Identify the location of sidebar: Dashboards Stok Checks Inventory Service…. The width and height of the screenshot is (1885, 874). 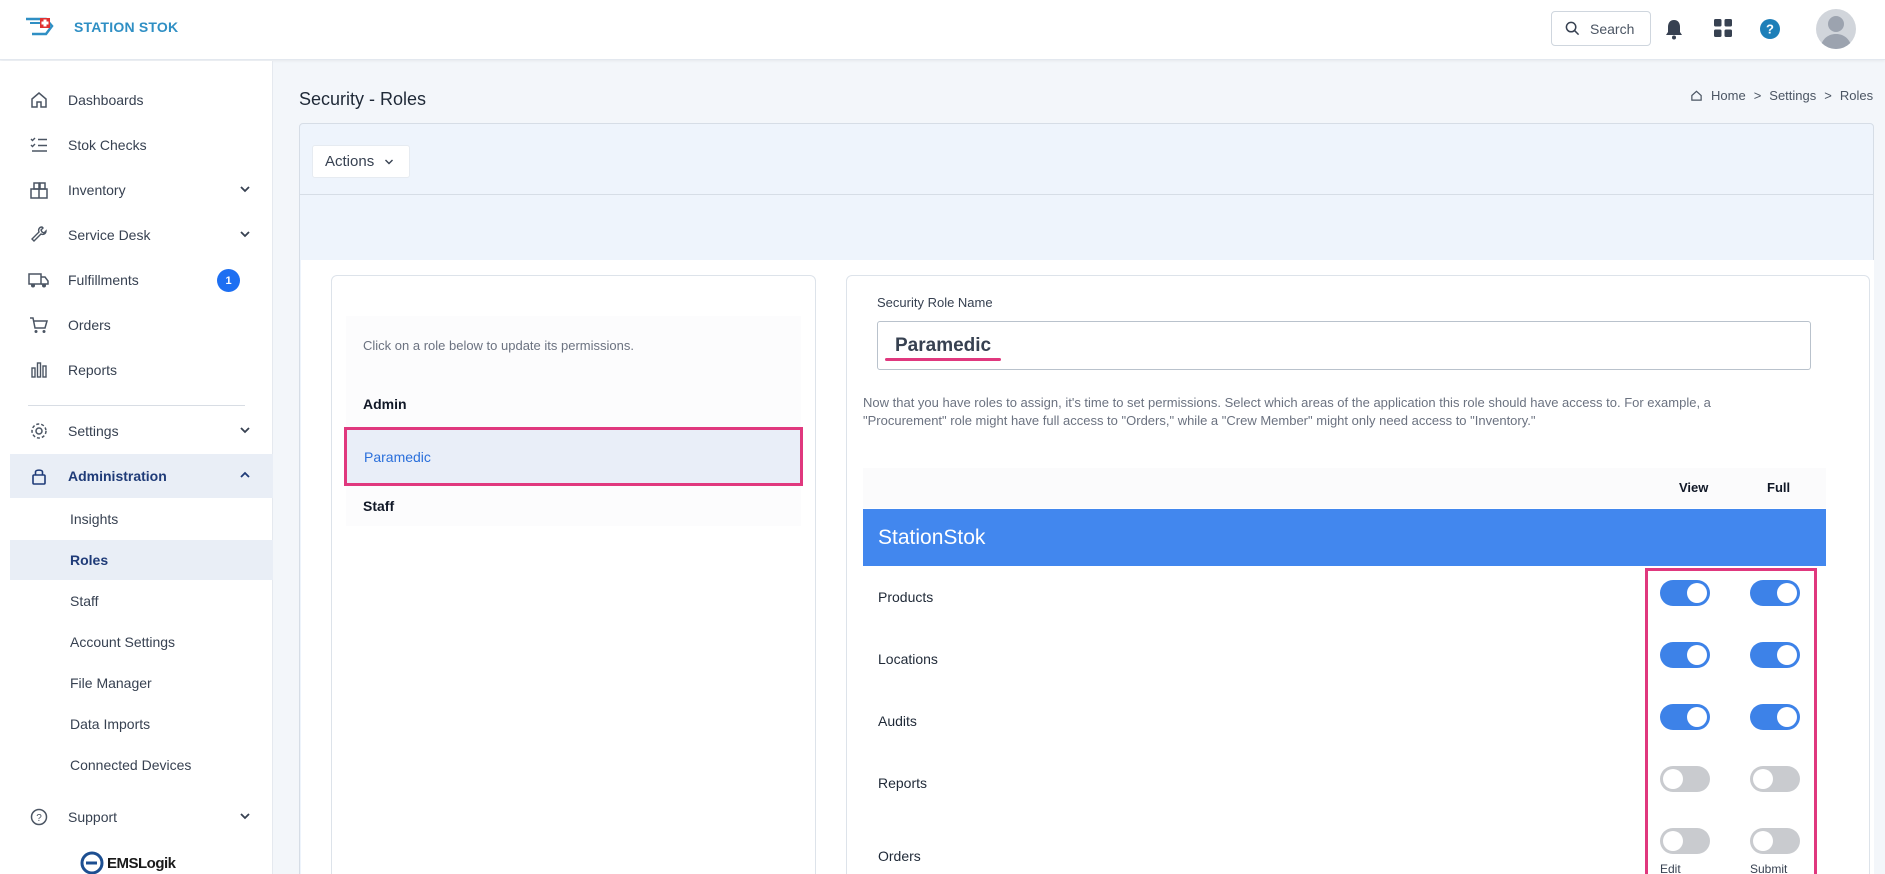
(136, 467).